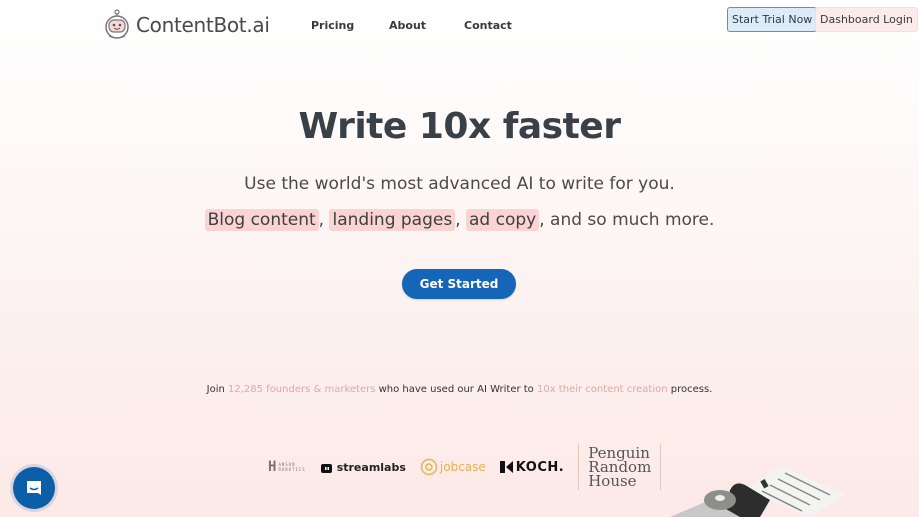 This screenshot has height=517, width=919. Describe the element at coordinates (503, 220) in the screenshot. I see `highlight-ad-copy: ad copy` at that location.